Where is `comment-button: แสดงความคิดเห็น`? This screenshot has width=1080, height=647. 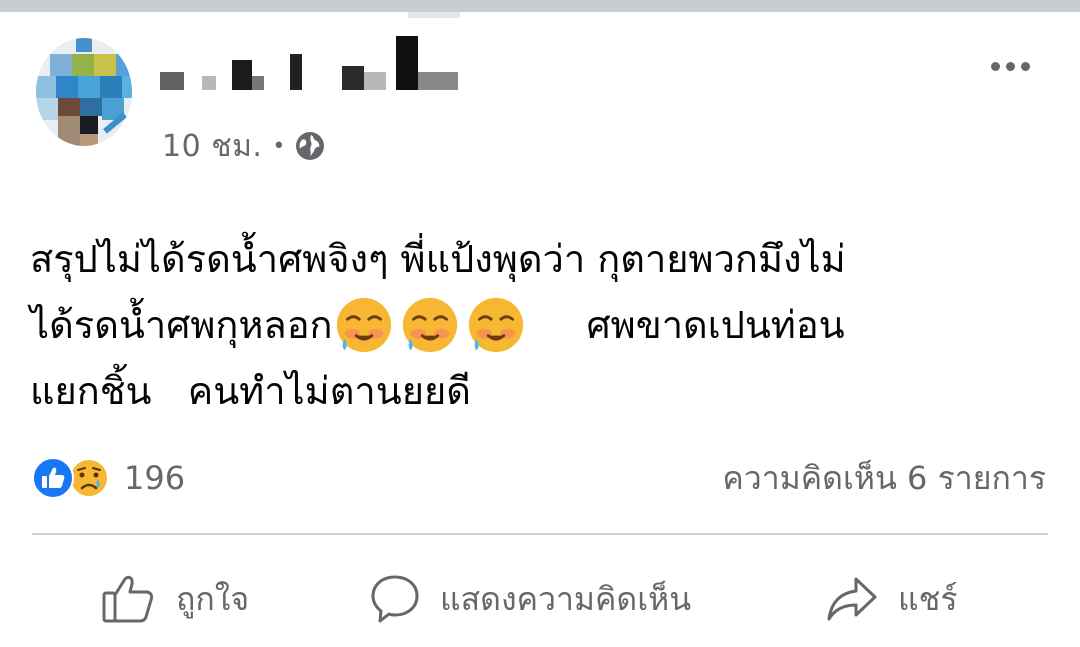 comment-button: แสดงความคิดเห็น is located at coordinates (530, 599).